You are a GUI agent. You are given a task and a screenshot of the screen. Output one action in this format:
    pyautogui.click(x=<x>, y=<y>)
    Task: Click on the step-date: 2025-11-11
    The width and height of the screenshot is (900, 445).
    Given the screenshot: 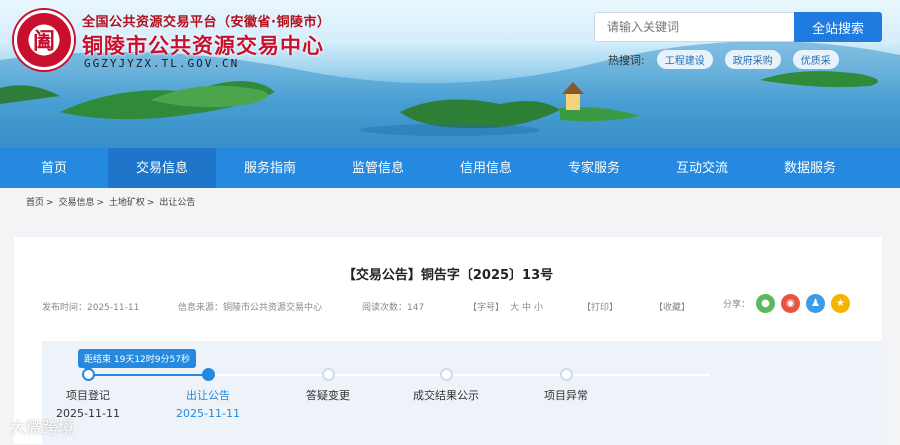 What is the action you would take?
    pyautogui.click(x=208, y=413)
    